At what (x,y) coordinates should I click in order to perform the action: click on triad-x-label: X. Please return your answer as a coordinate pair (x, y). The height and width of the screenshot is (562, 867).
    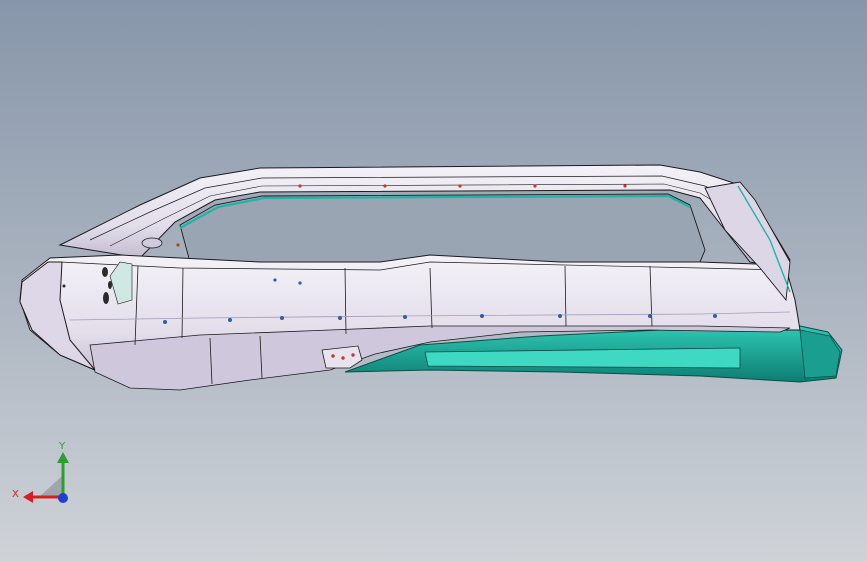
    Looking at the image, I should click on (15, 494).